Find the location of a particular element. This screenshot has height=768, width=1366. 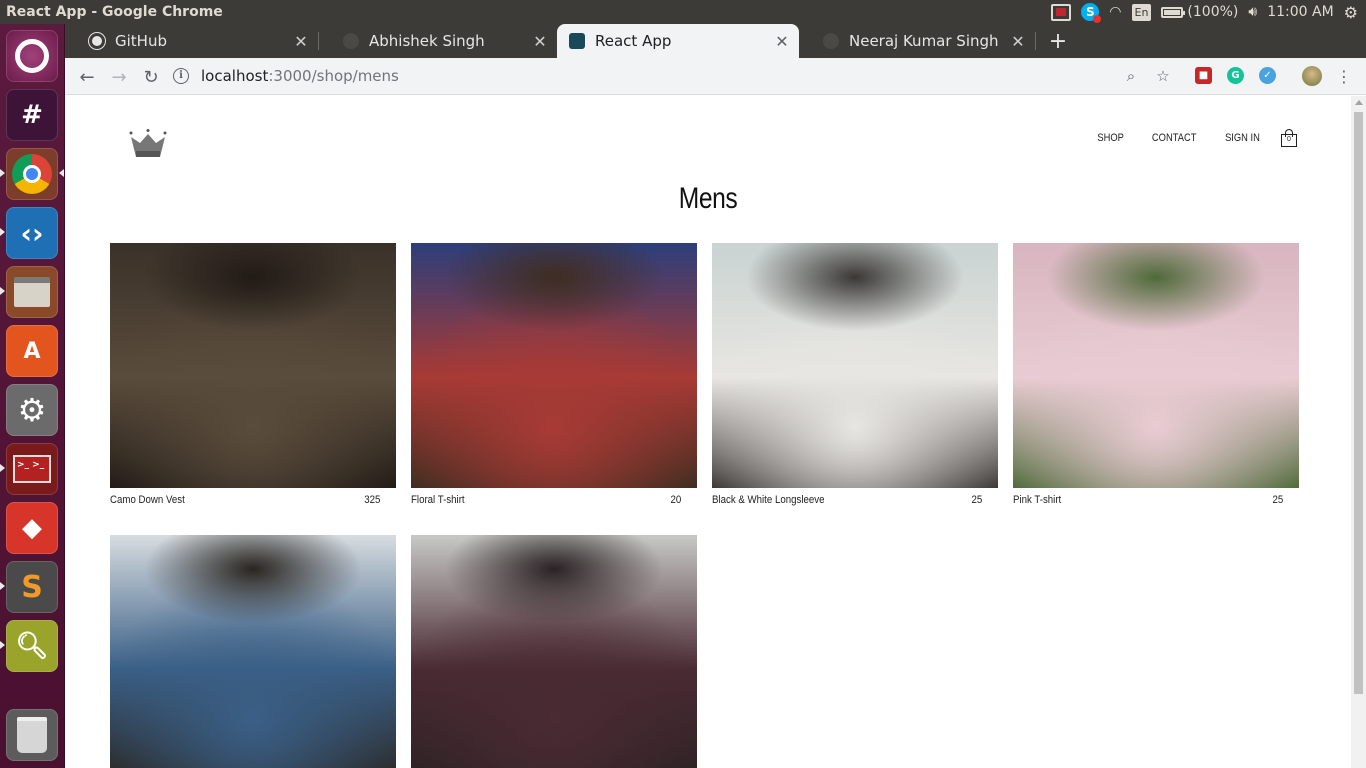

url-text: localhost:3000/shop/mens is located at coordinates (300, 76).